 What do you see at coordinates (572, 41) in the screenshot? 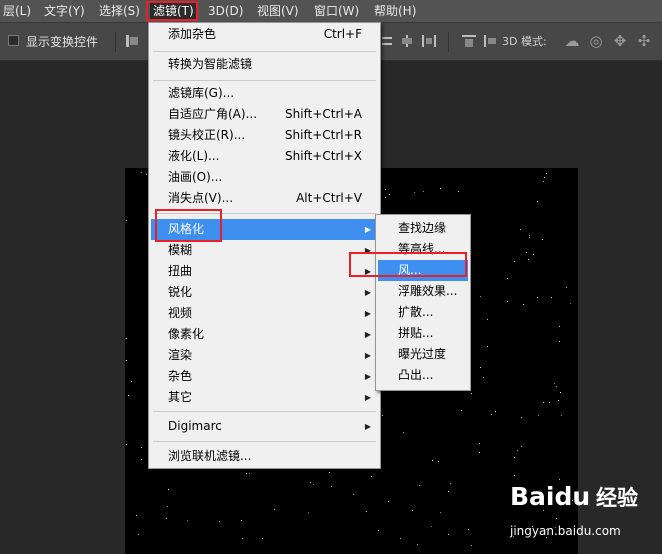
I see `3d-rotate-icon: ☁` at bounding box center [572, 41].